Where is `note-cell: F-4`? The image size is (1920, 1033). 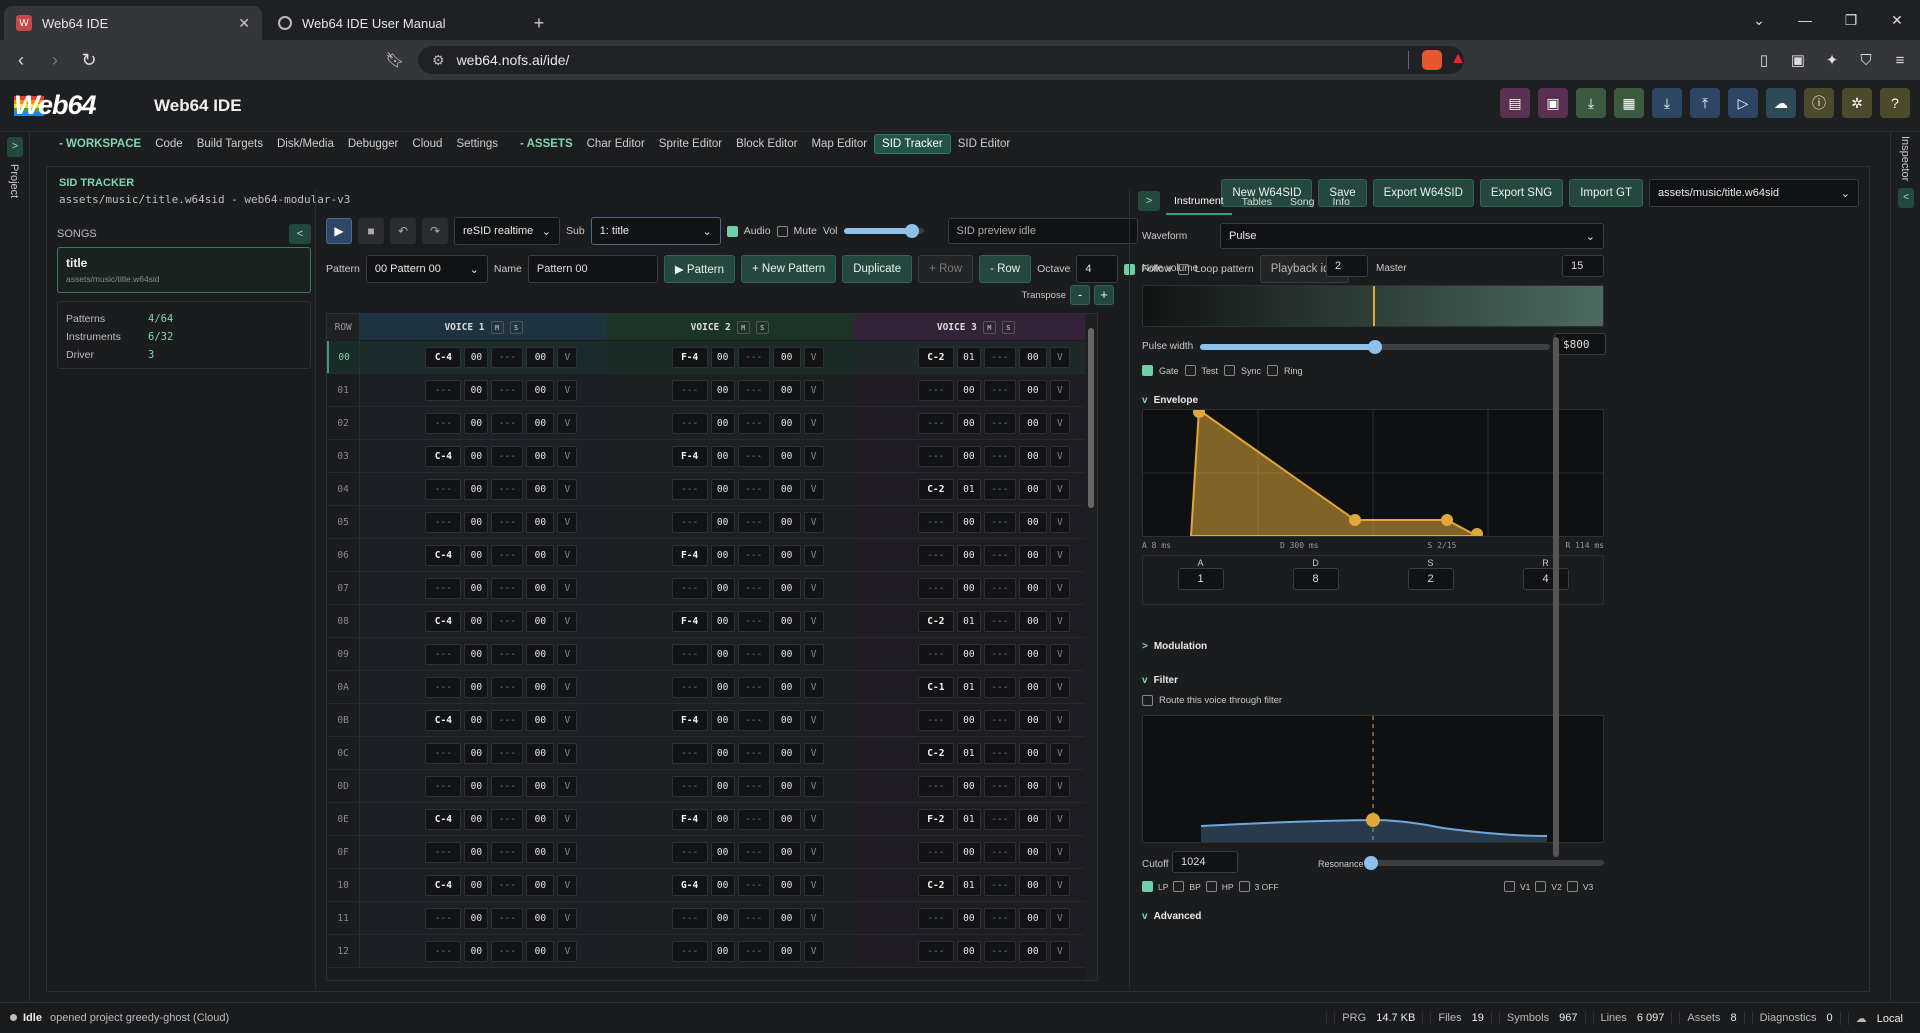 note-cell: F-4 is located at coordinates (689, 456).